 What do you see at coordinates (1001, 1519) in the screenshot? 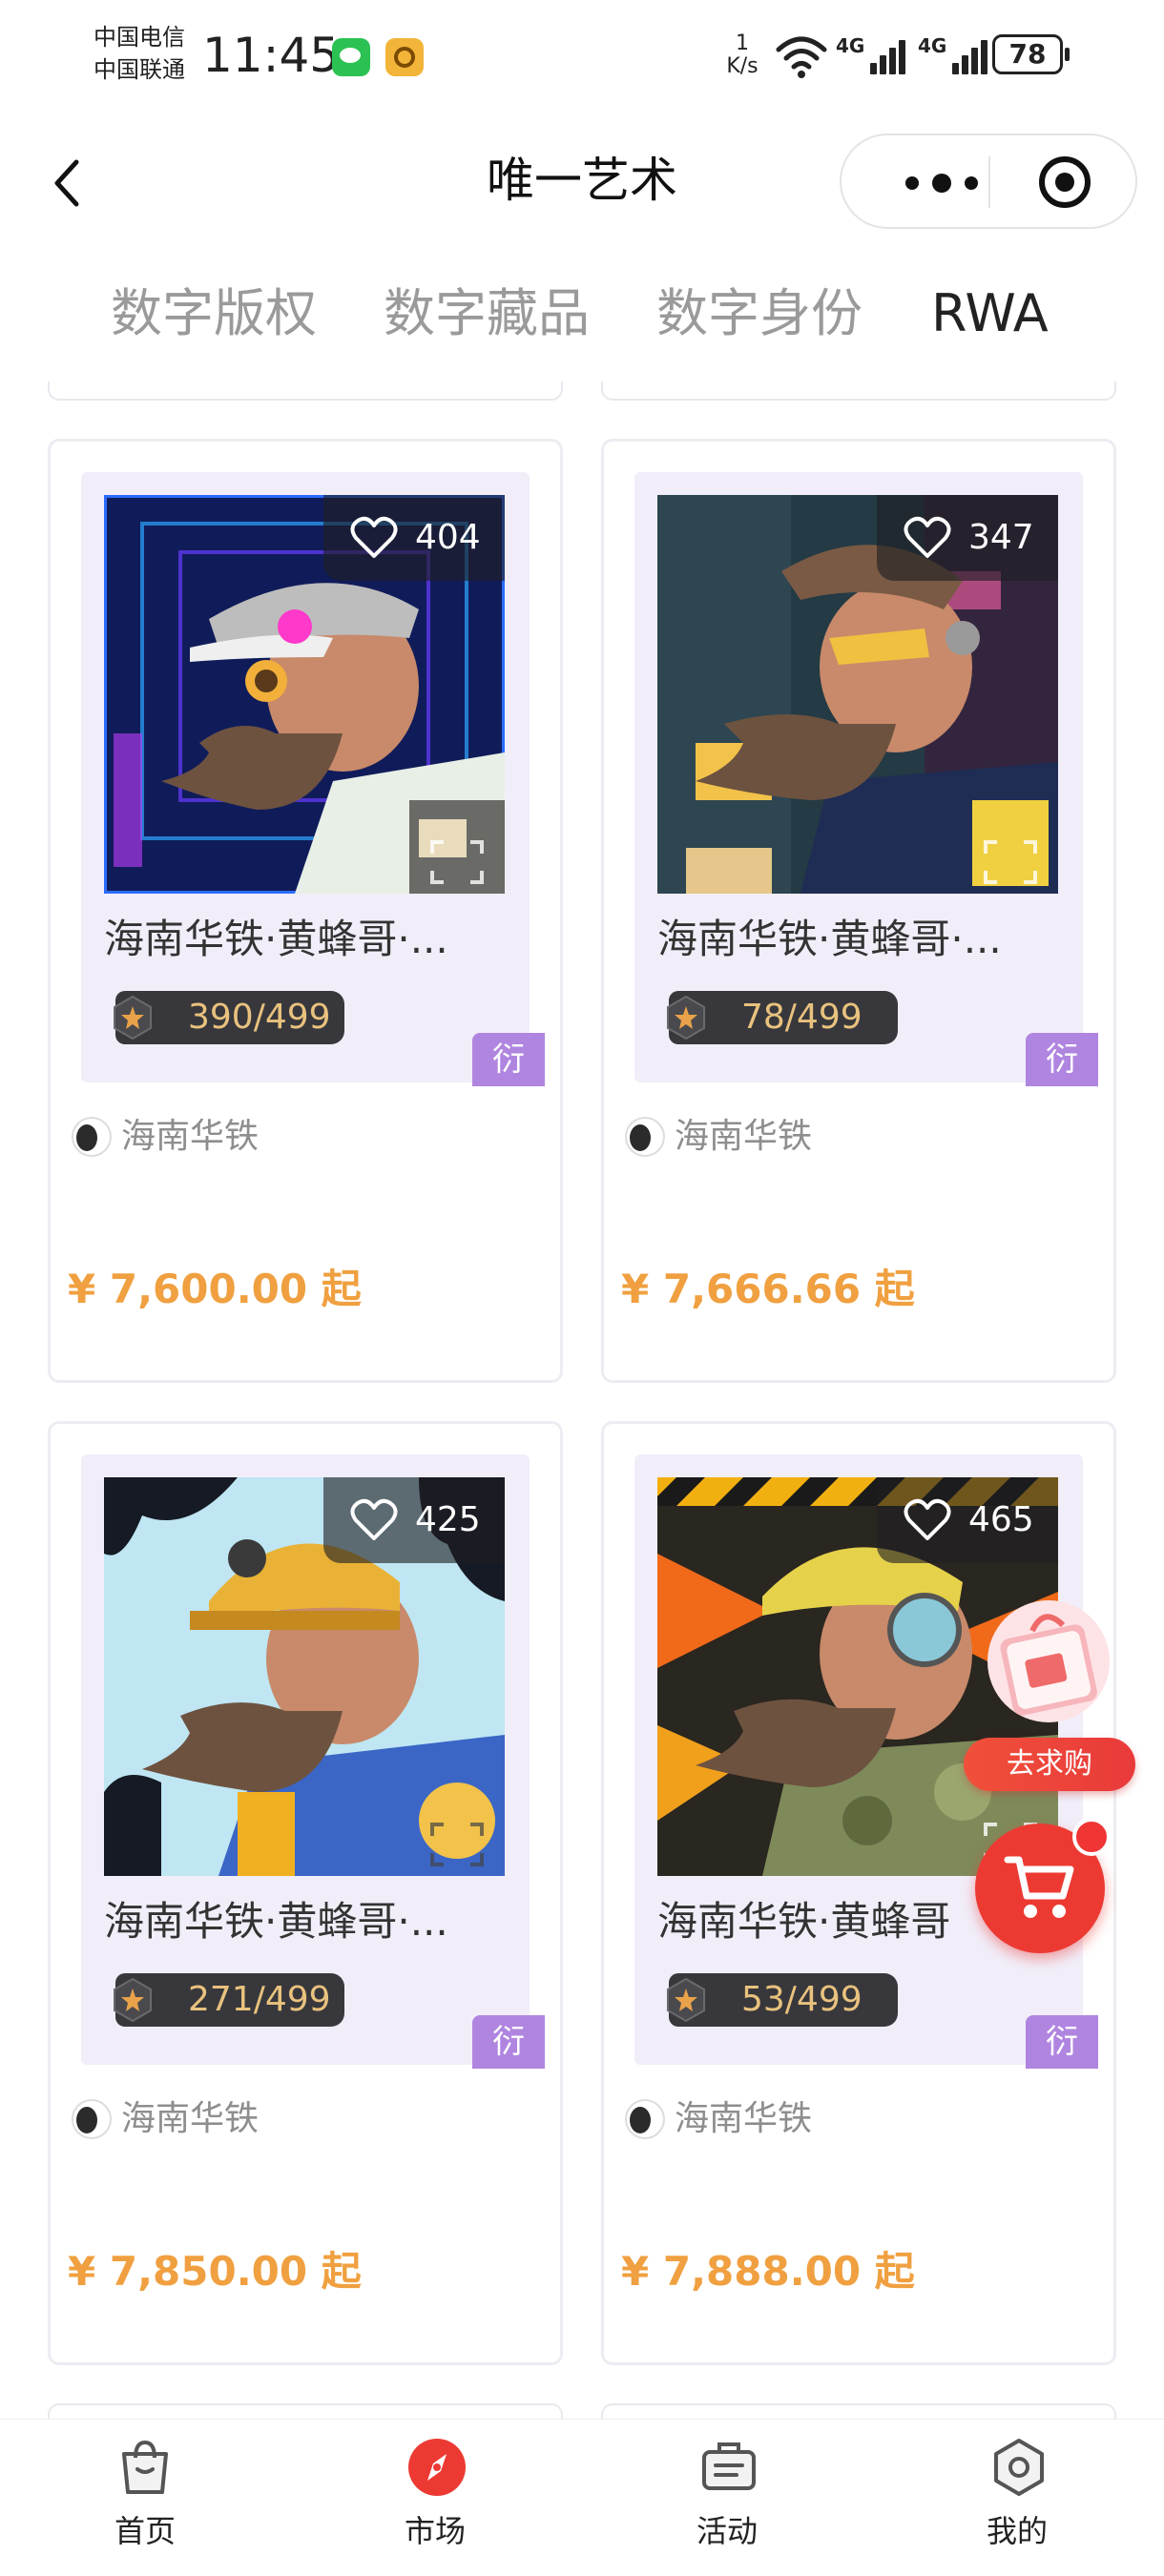
I see `like-count: 465` at bounding box center [1001, 1519].